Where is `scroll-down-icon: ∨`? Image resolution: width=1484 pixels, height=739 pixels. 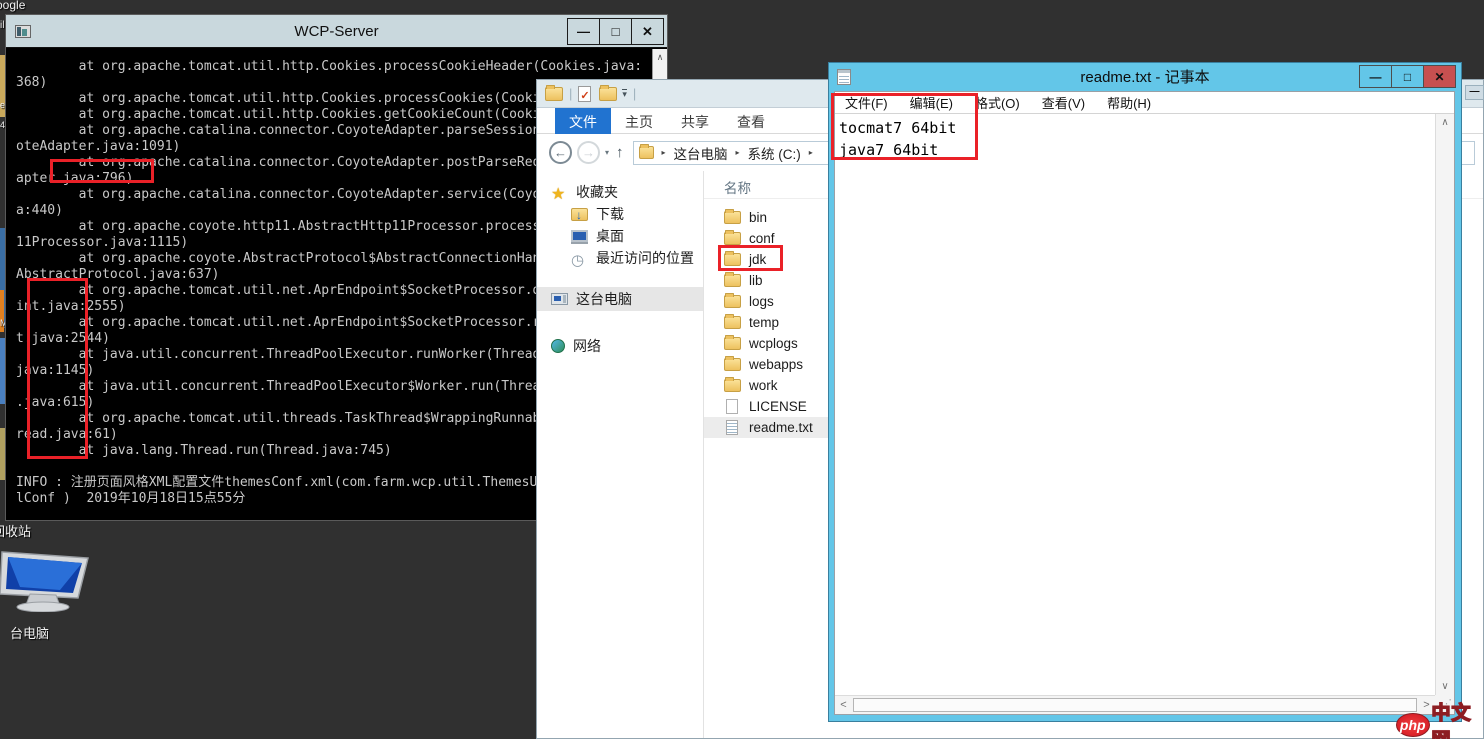
scroll-down-icon: ∨ is located at coordinates (1445, 686).